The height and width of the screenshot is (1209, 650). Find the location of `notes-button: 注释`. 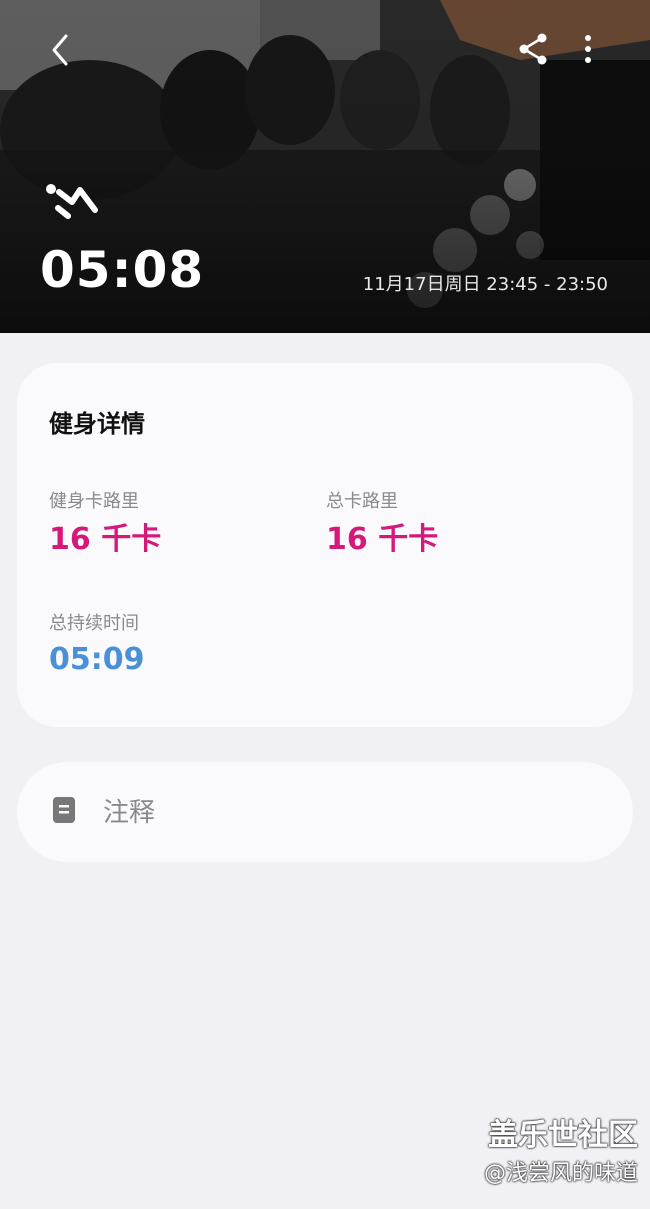

notes-button: 注释 is located at coordinates (325, 812).